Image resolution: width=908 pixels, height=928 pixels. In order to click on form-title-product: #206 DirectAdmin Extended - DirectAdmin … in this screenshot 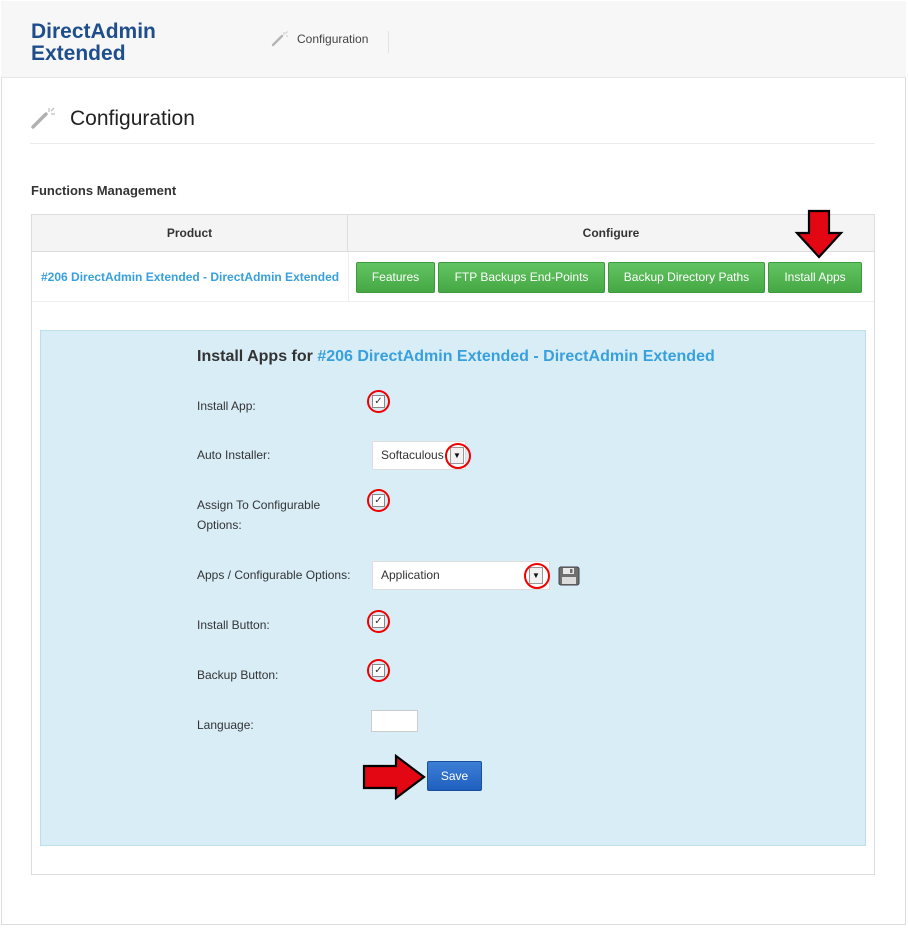, I will do `click(516, 356)`.